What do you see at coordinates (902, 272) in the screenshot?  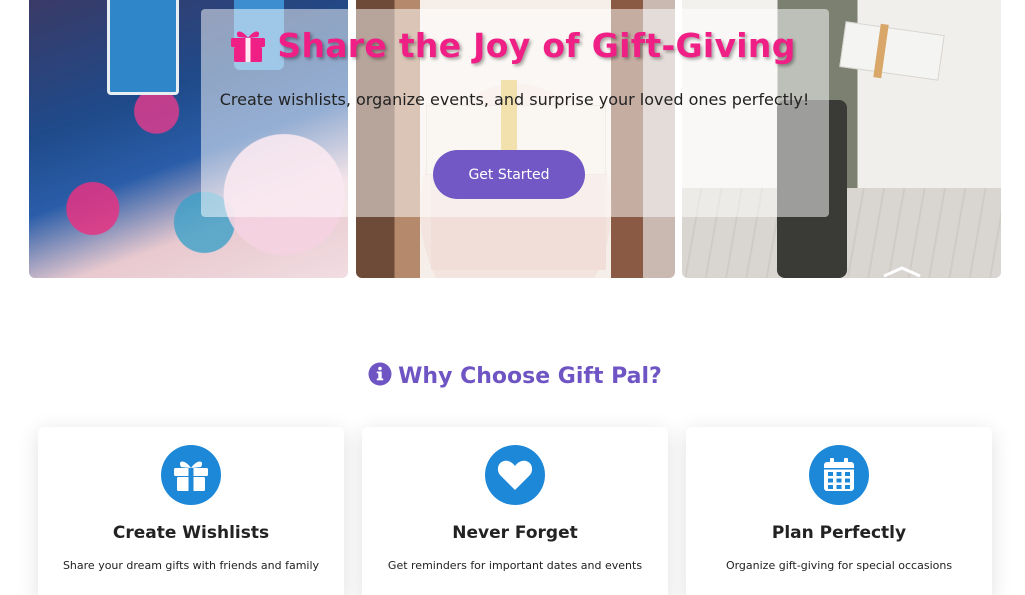 I see `carousel-next-icon` at bounding box center [902, 272].